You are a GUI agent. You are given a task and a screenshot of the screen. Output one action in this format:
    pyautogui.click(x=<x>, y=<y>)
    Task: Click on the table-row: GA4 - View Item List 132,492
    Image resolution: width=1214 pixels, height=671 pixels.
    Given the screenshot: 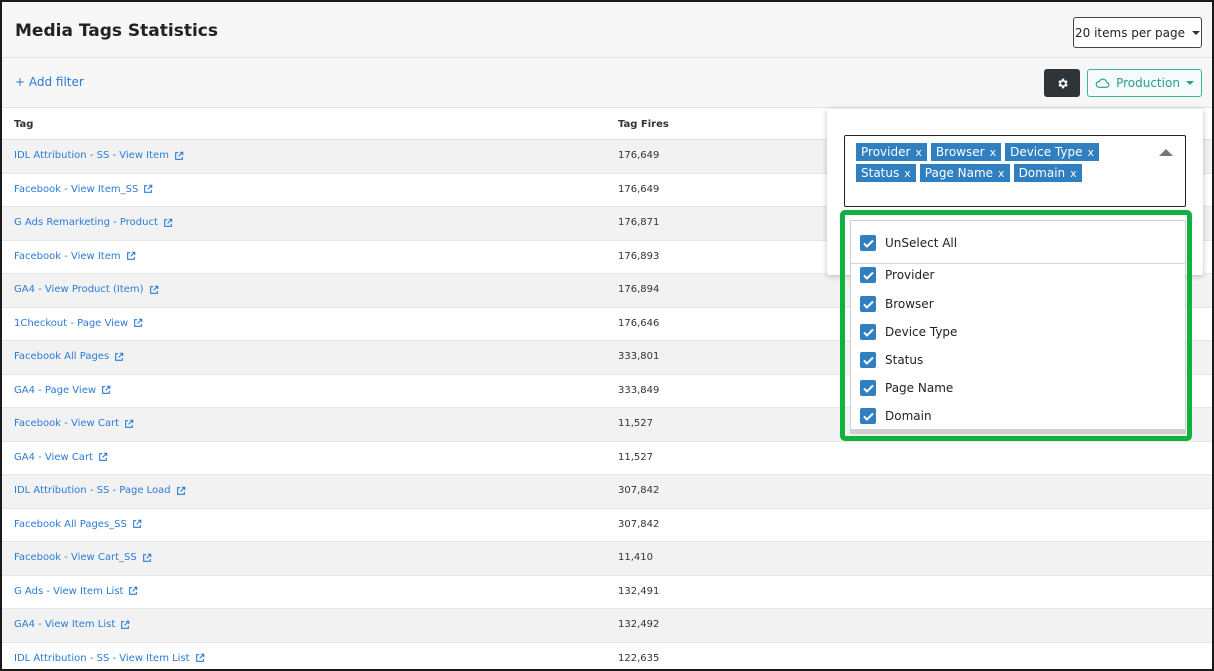 What is the action you would take?
    pyautogui.click(x=607, y=626)
    